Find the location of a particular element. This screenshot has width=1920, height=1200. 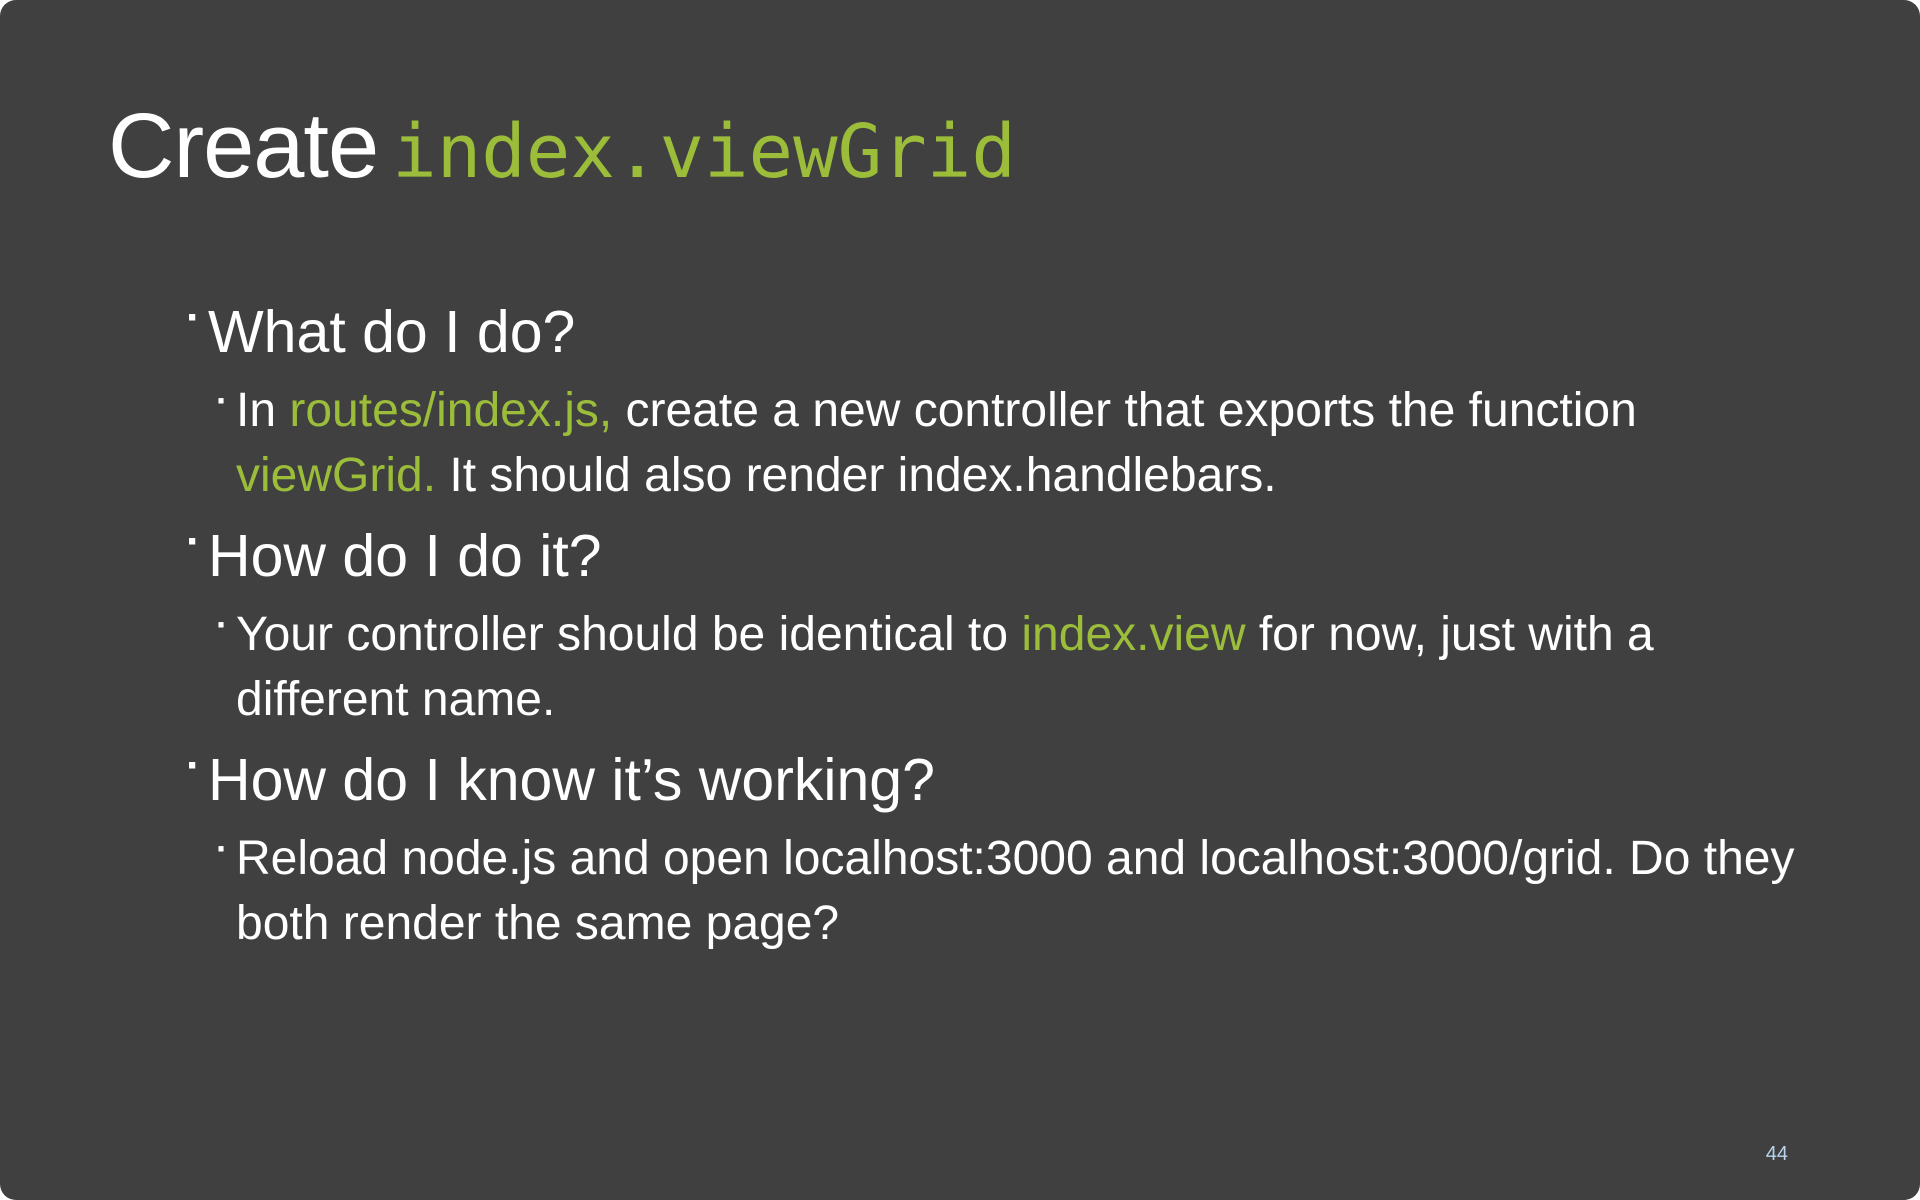

page-number: 44 is located at coordinates (1776, 1154).